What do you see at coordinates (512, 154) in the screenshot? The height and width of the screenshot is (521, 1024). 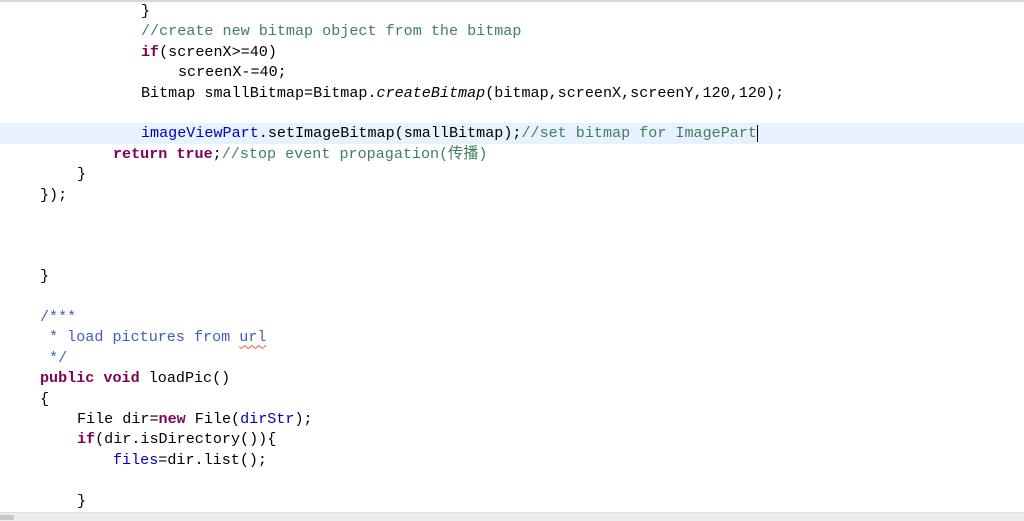 I see `code-line: return true;//stop event propagation(传播)` at bounding box center [512, 154].